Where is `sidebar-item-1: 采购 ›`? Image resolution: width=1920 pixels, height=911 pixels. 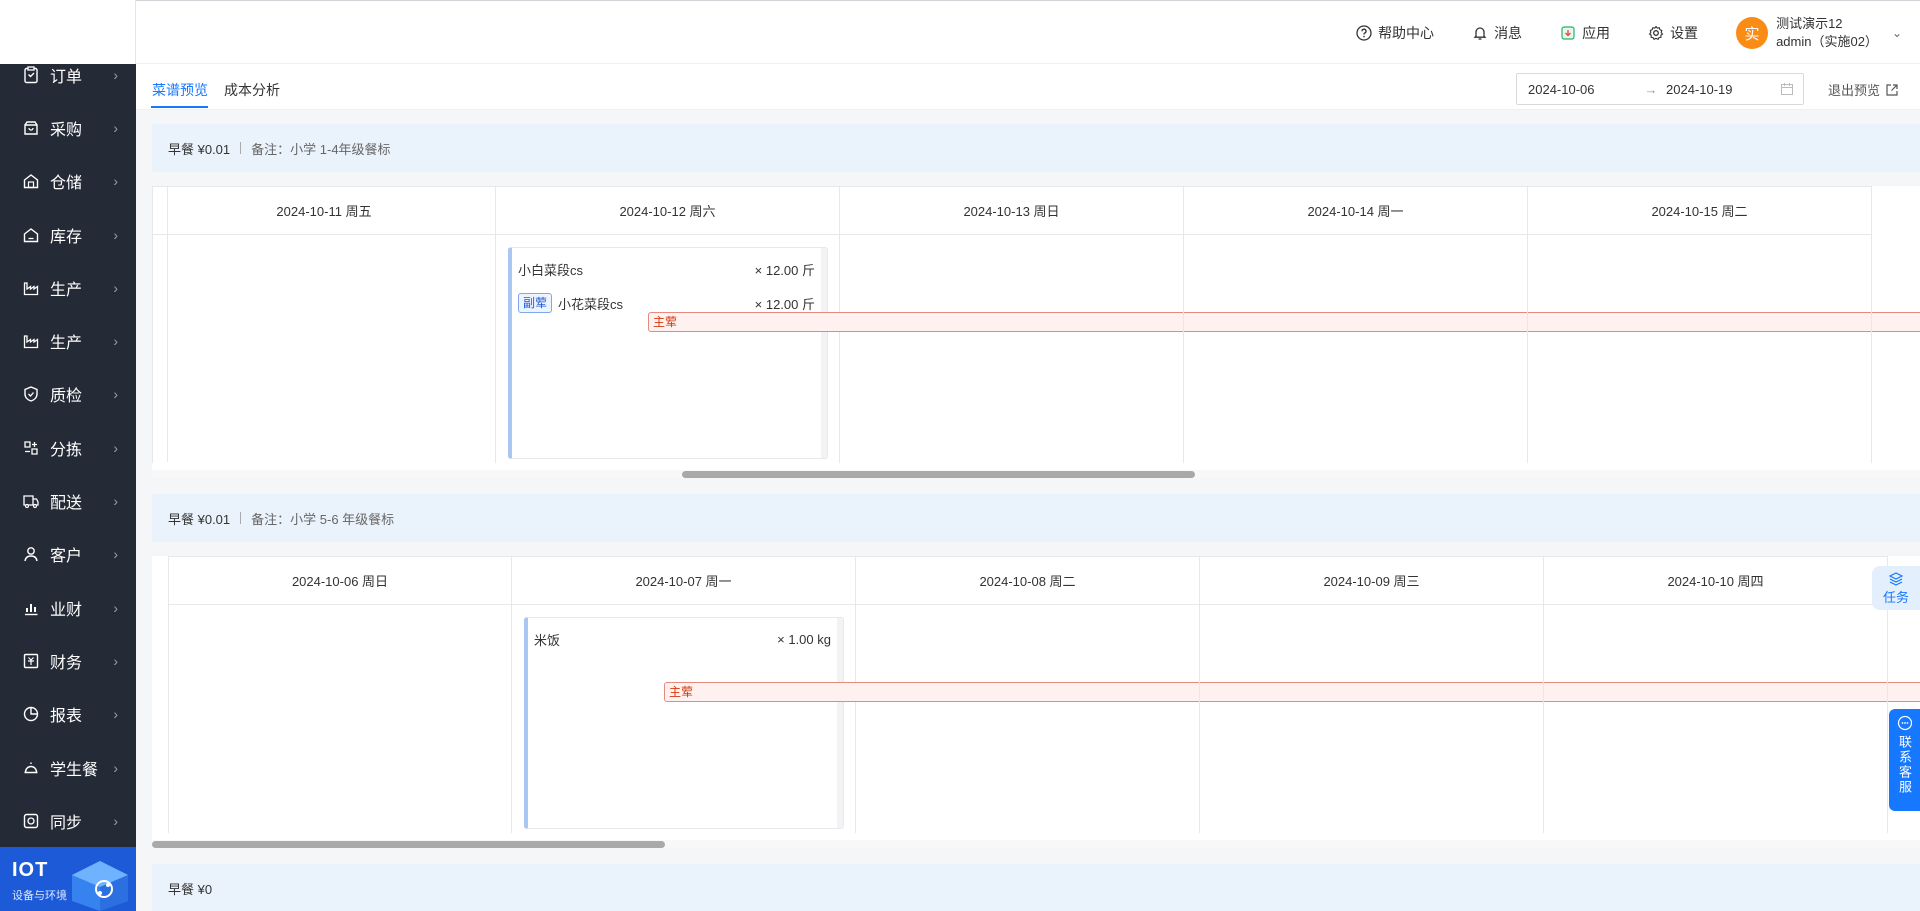 sidebar-item-1: 采购 › is located at coordinates (68, 127).